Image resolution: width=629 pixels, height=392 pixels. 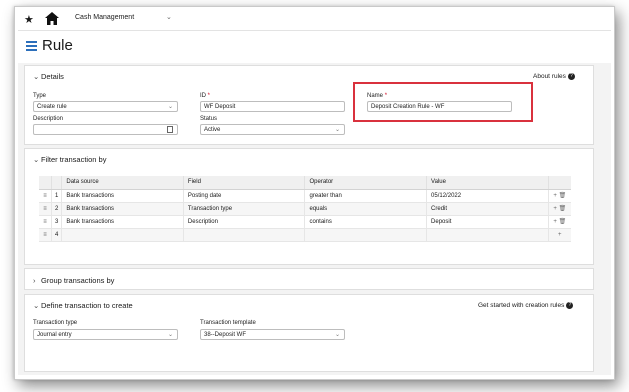 I want to click on template-select: 38--Deposit WF ⌄, so click(x=272, y=334).